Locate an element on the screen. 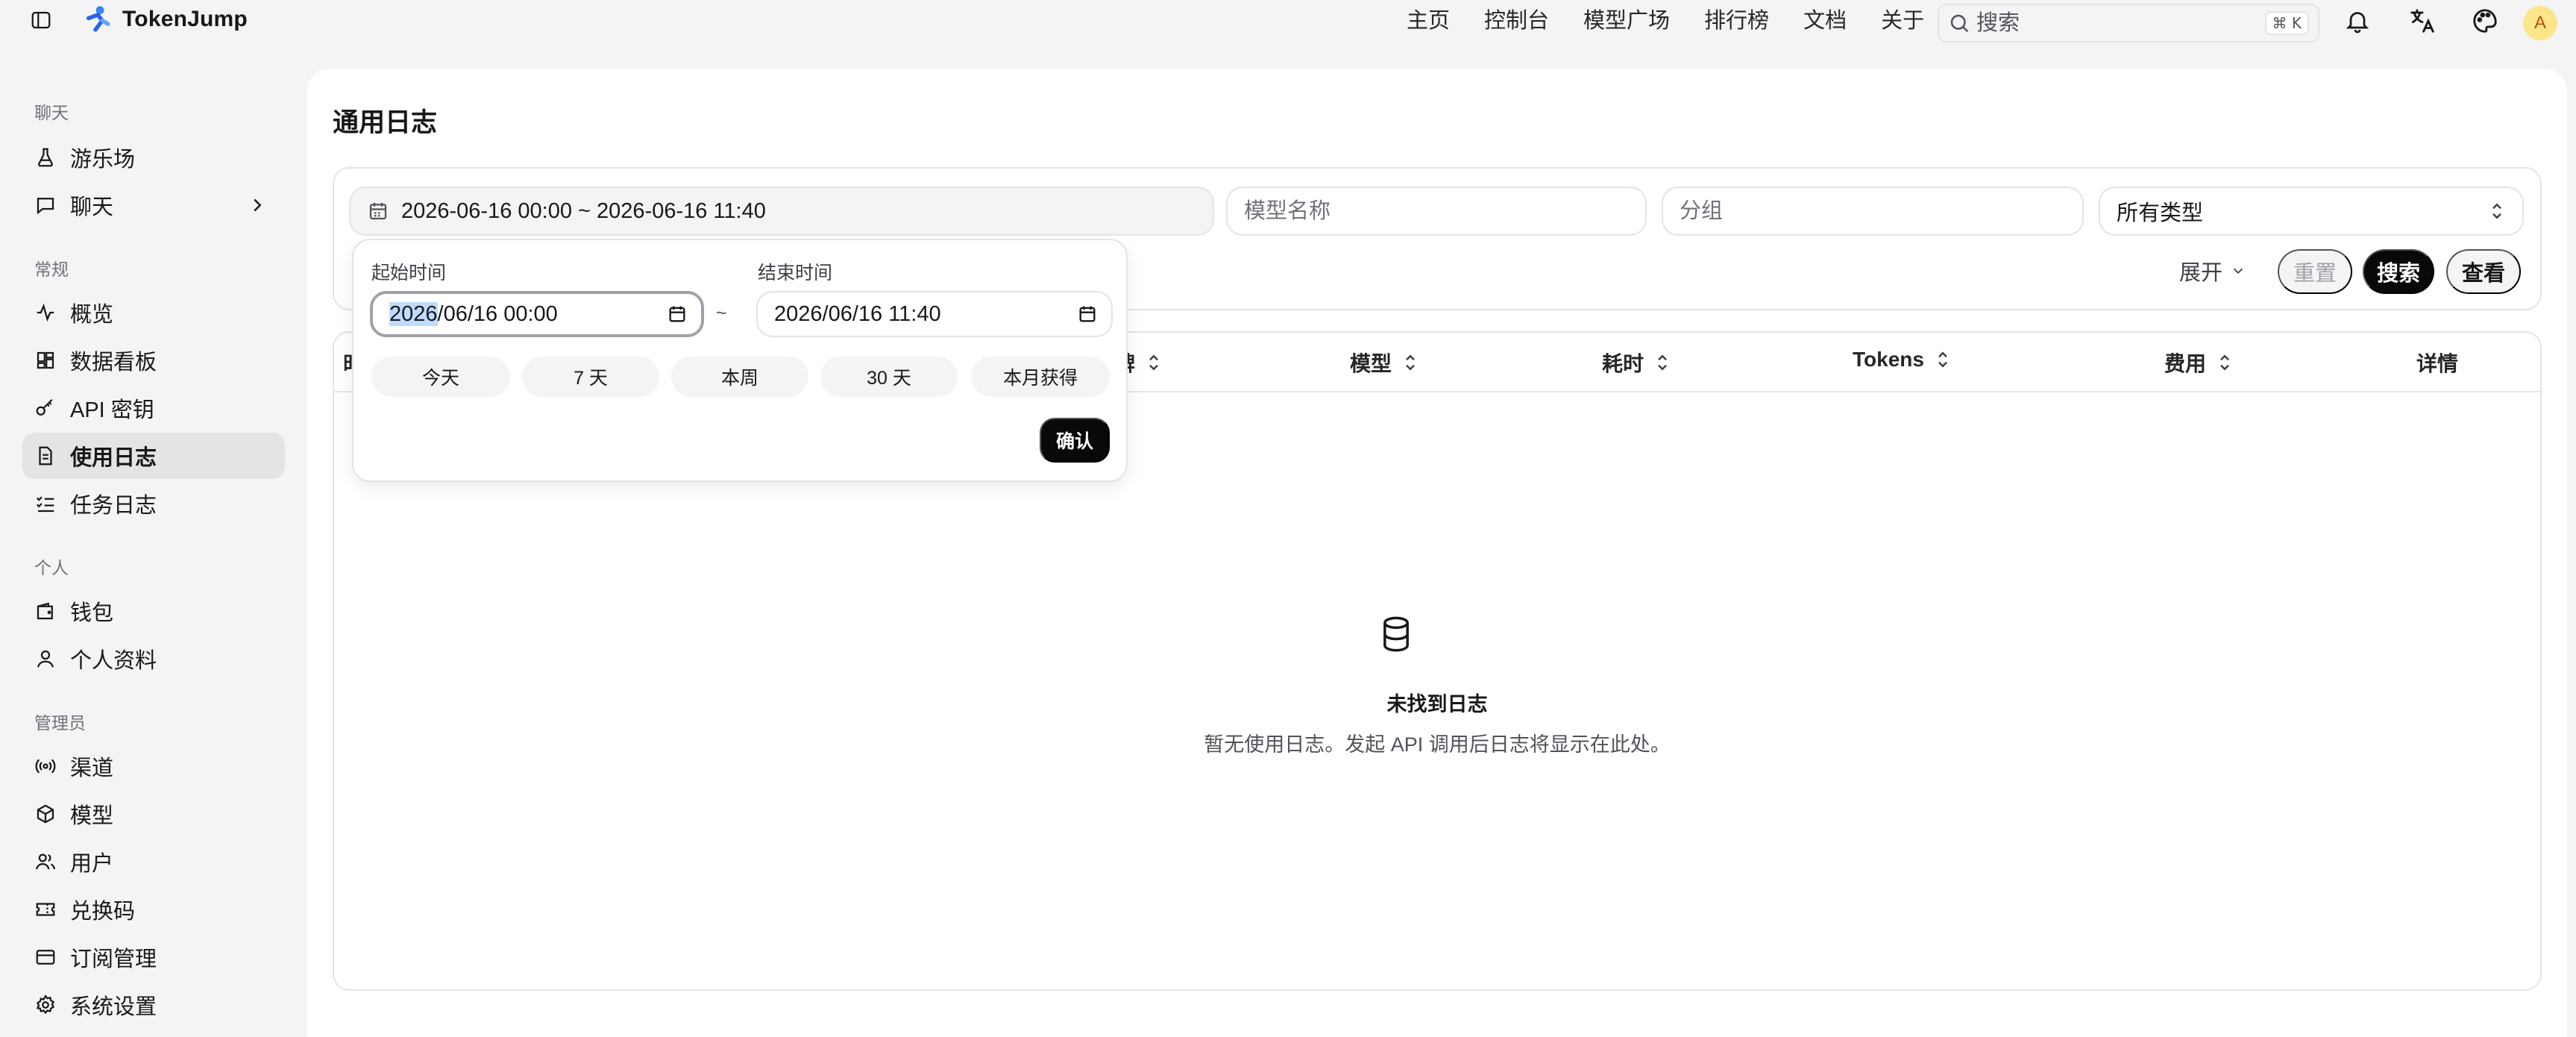 The image size is (2576, 1037). column-header-duration: 耗时 is located at coordinates (1637, 362).